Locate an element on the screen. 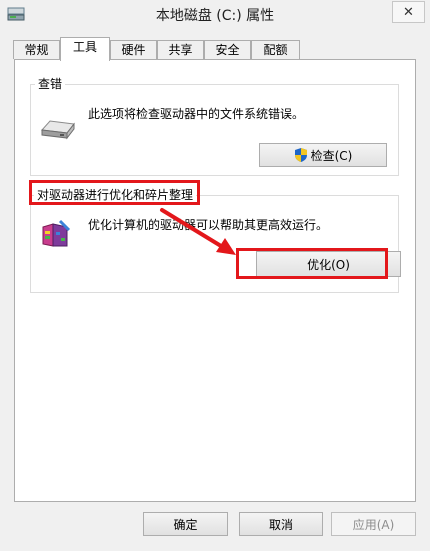 This screenshot has width=430, height=551. tab-hardware: 硬件 is located at coordinates (133, 49).